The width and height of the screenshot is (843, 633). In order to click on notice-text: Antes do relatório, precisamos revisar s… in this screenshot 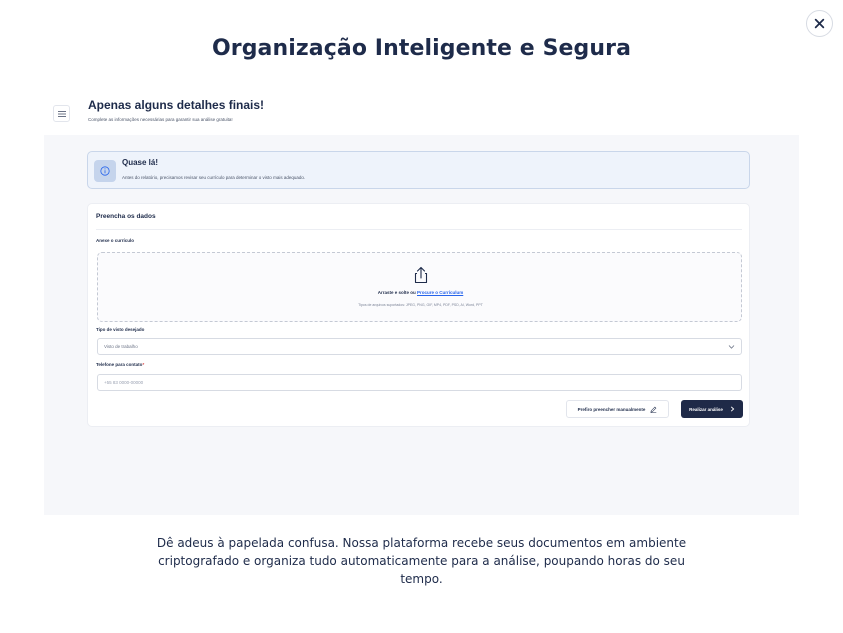, I will do `click(214, 177)`.